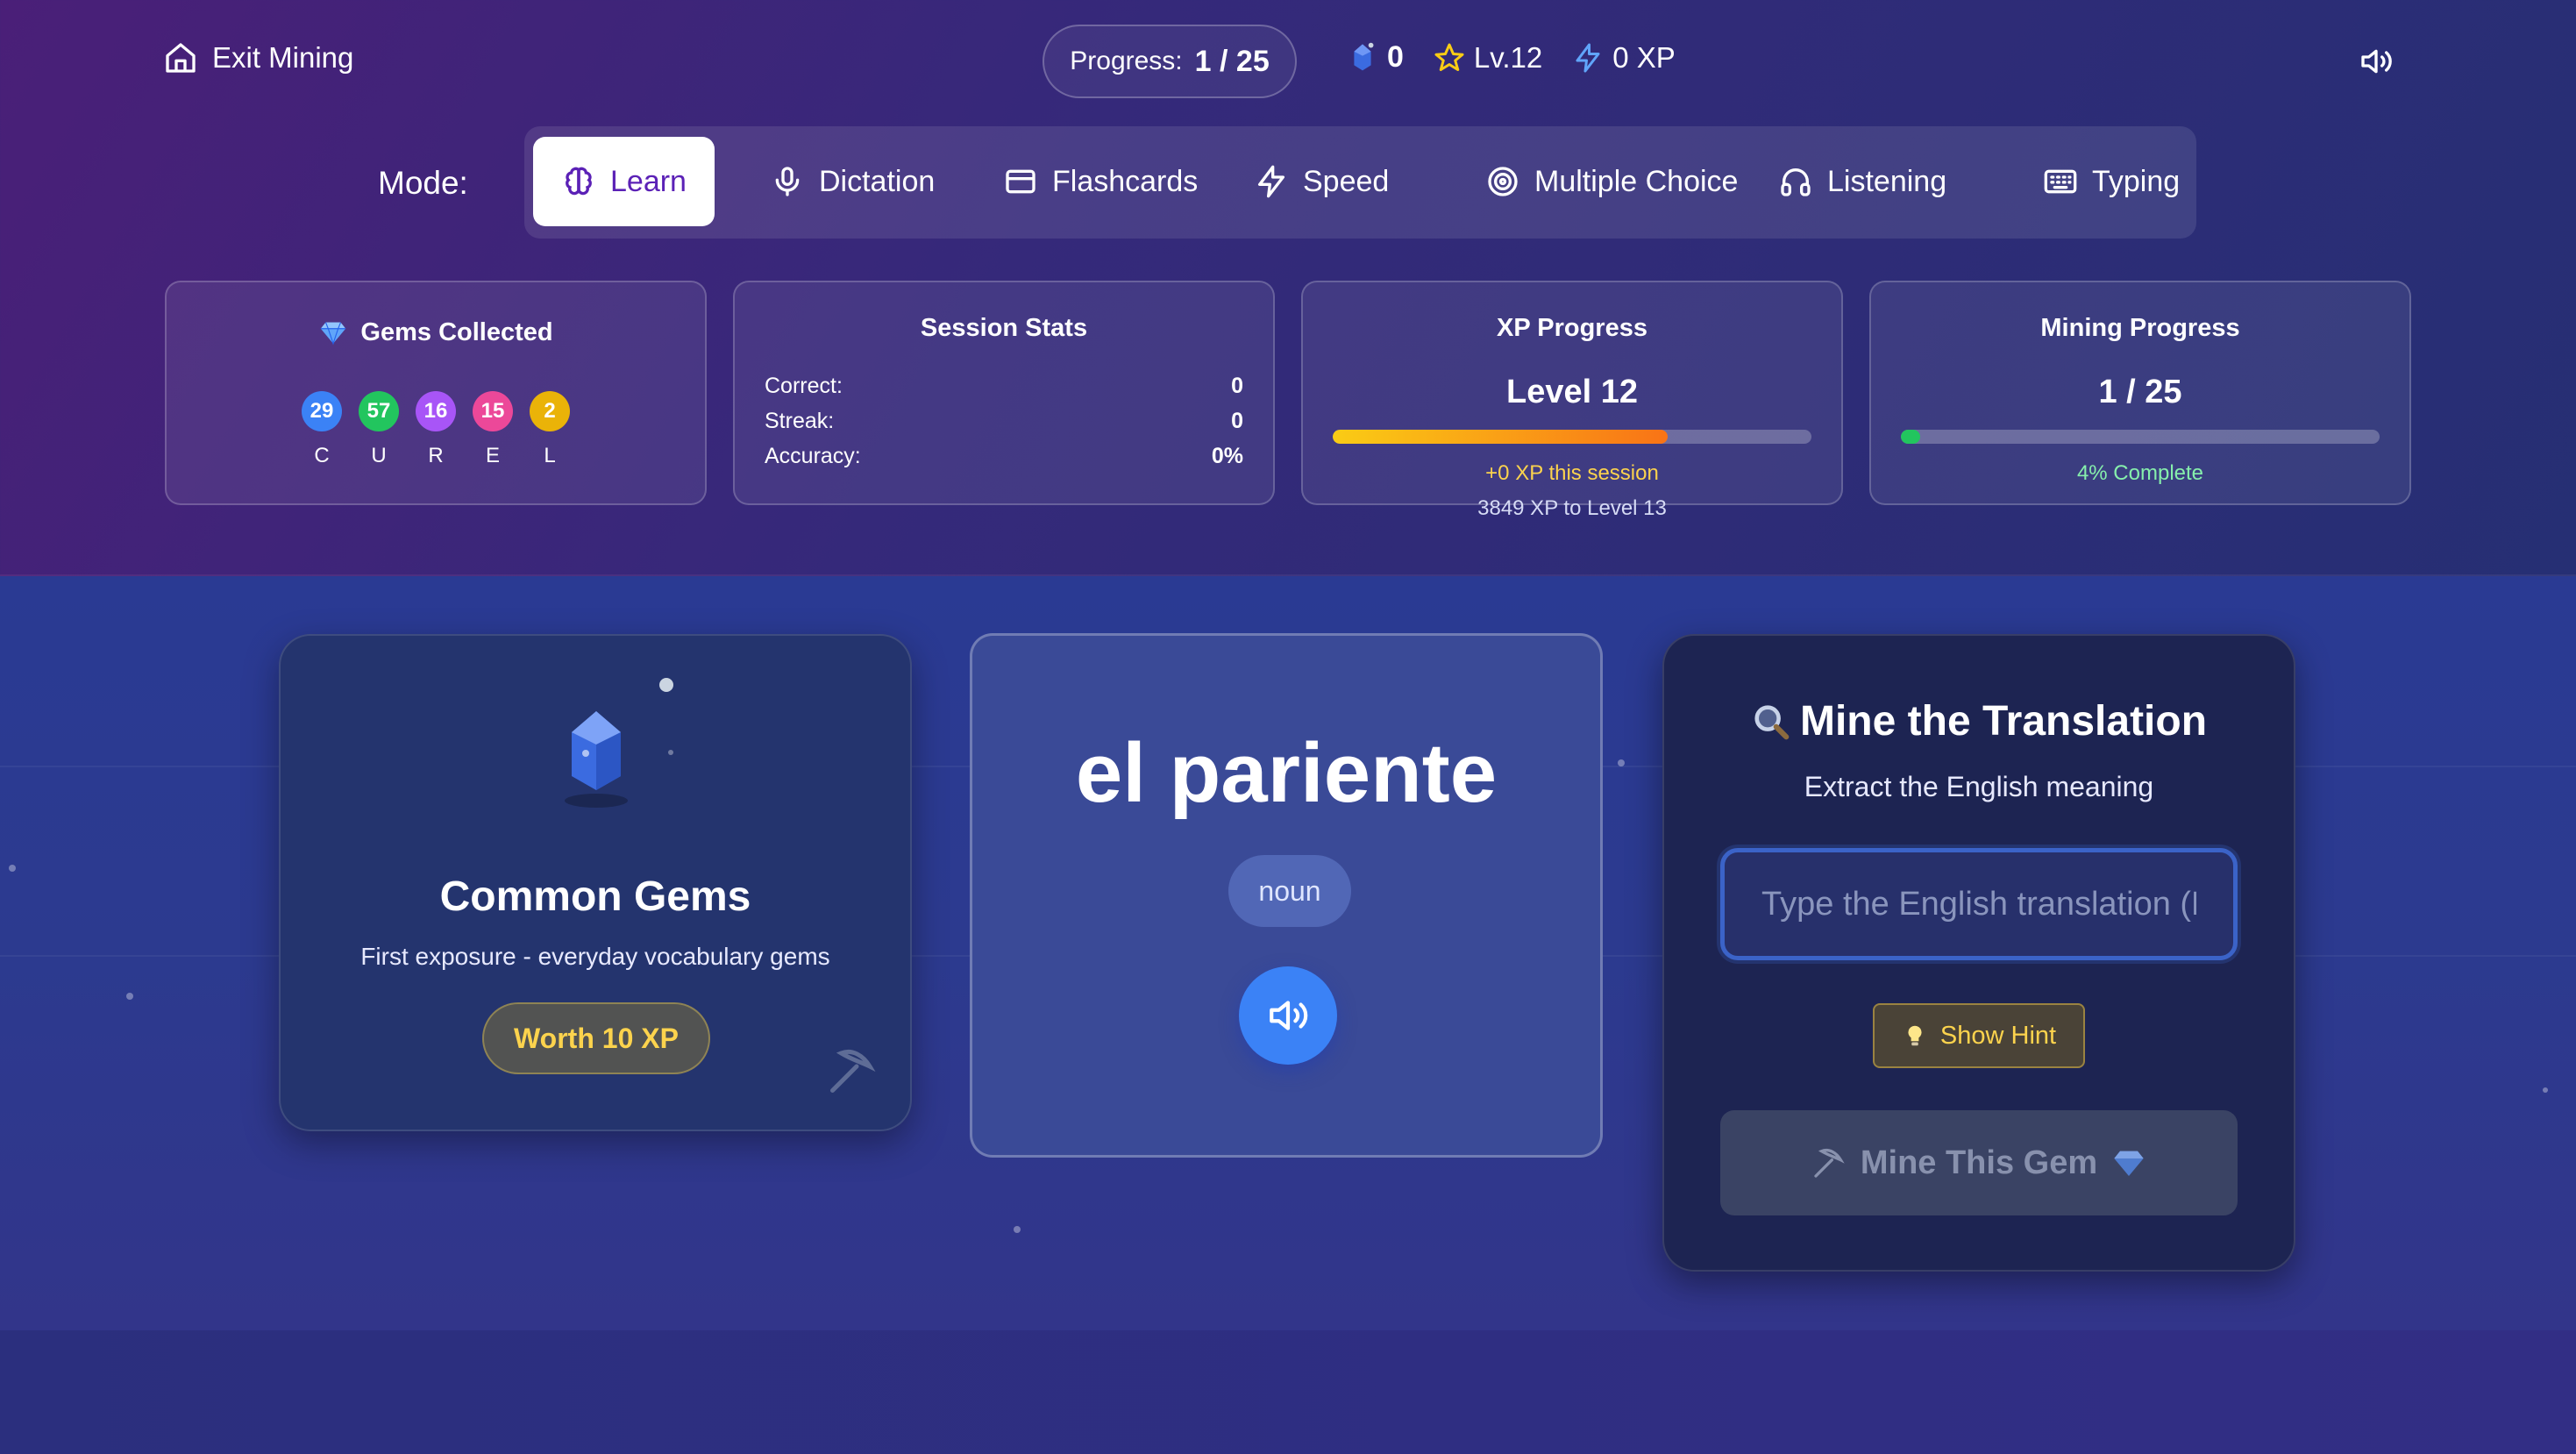  What do you see at coordinates (595, 897) in the screenshot?
I see `gem-card-title: Common Gems` at bounding box center [595, 897].